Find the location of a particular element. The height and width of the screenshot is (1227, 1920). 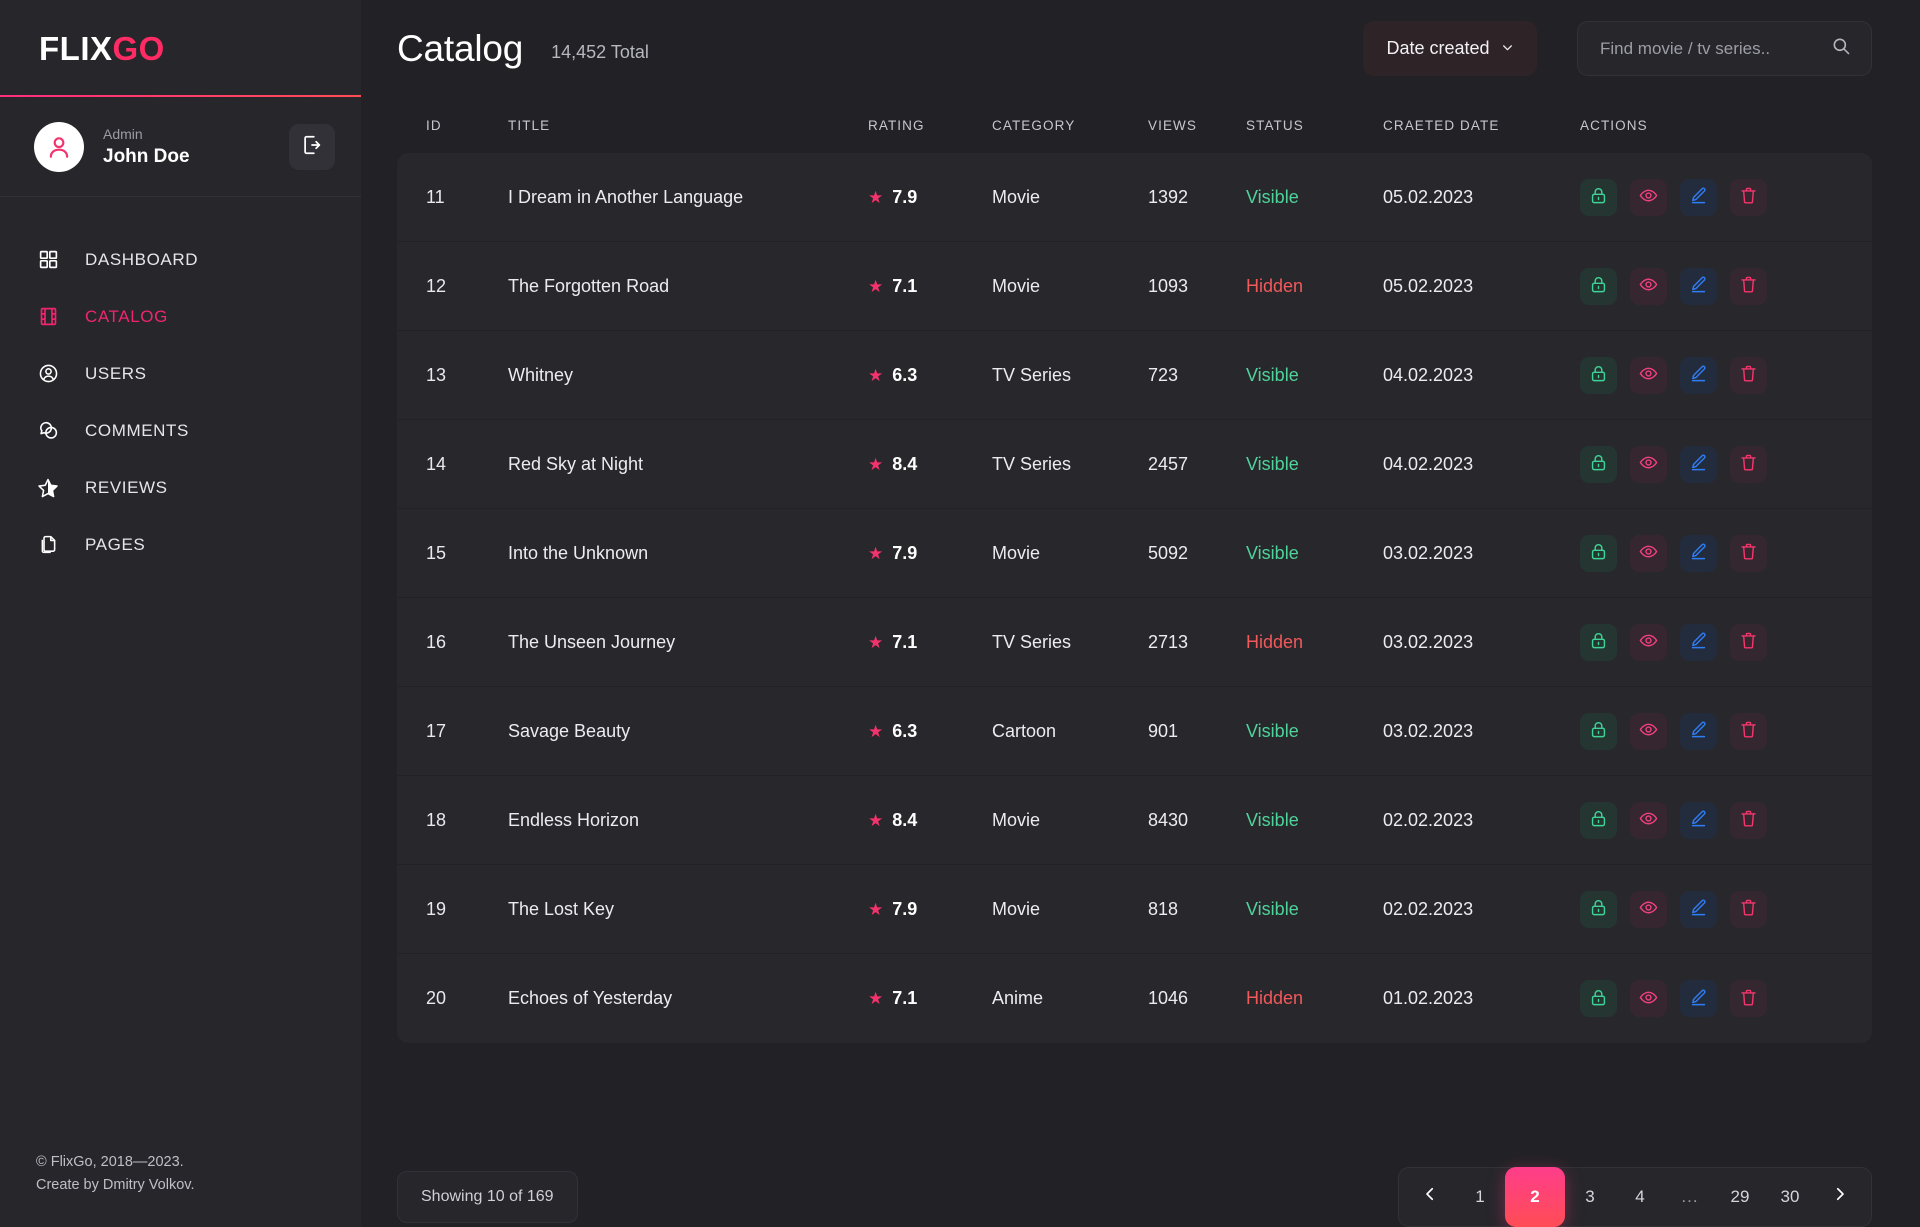

pagination-page-button: 30 is located at coordinates (1790, 1197).